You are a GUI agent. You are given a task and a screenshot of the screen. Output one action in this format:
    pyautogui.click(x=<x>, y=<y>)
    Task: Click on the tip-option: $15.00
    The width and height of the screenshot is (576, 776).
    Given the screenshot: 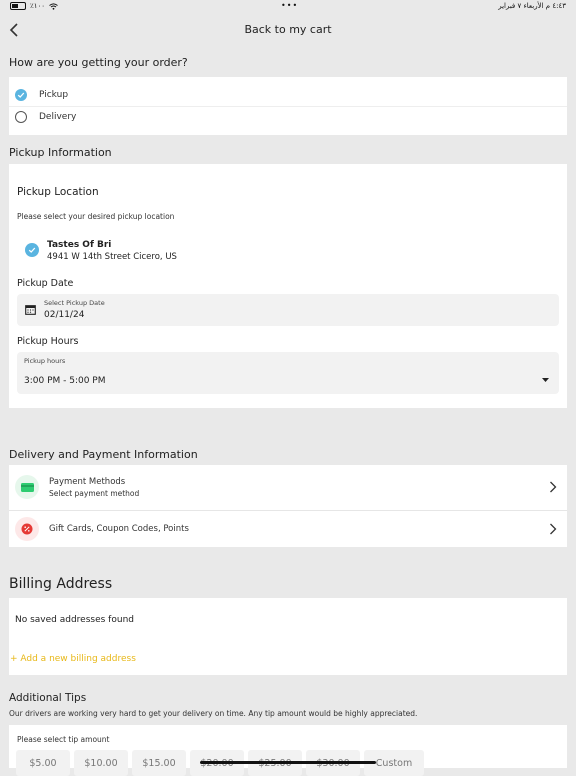 What is the action you would take?
    pyautogui.click(x=159, y=763)
    